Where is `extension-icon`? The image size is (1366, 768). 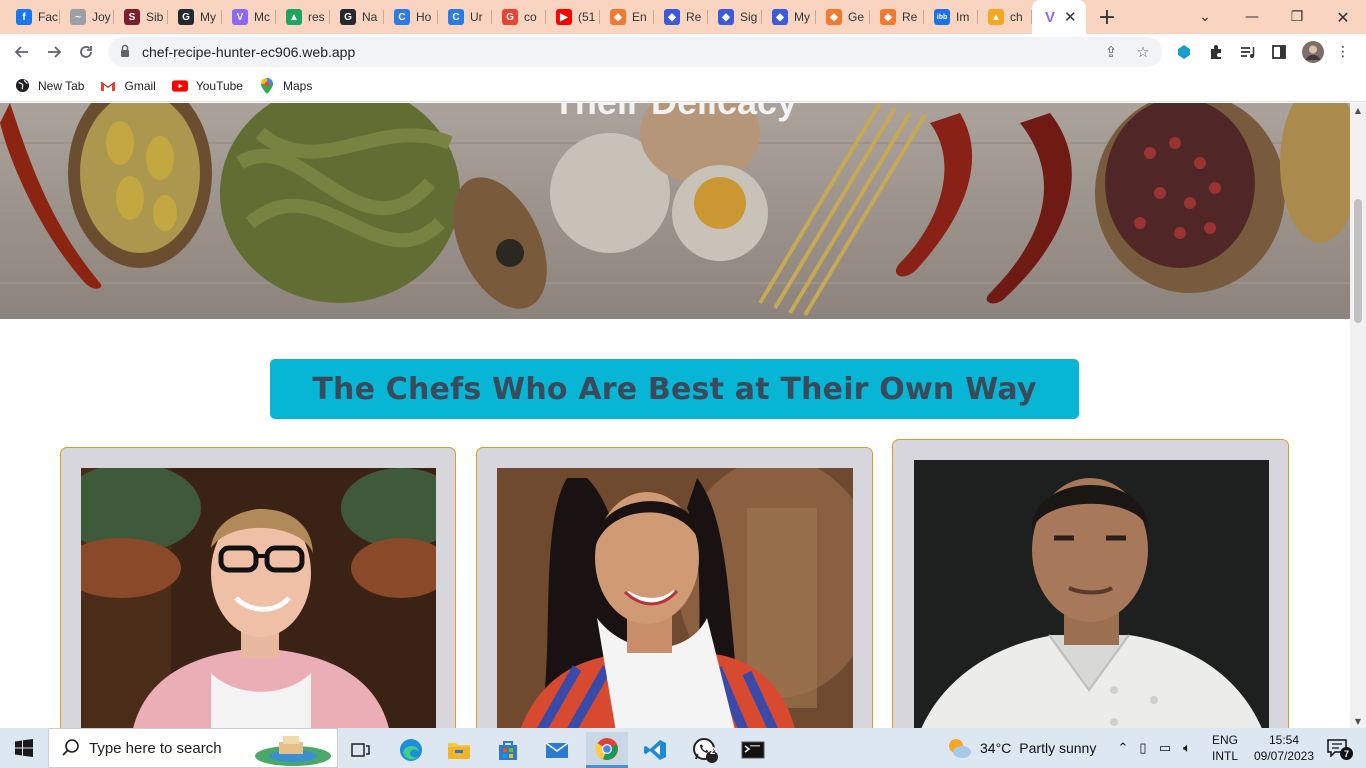
extension-icon is located at coordinates (1184, 52).